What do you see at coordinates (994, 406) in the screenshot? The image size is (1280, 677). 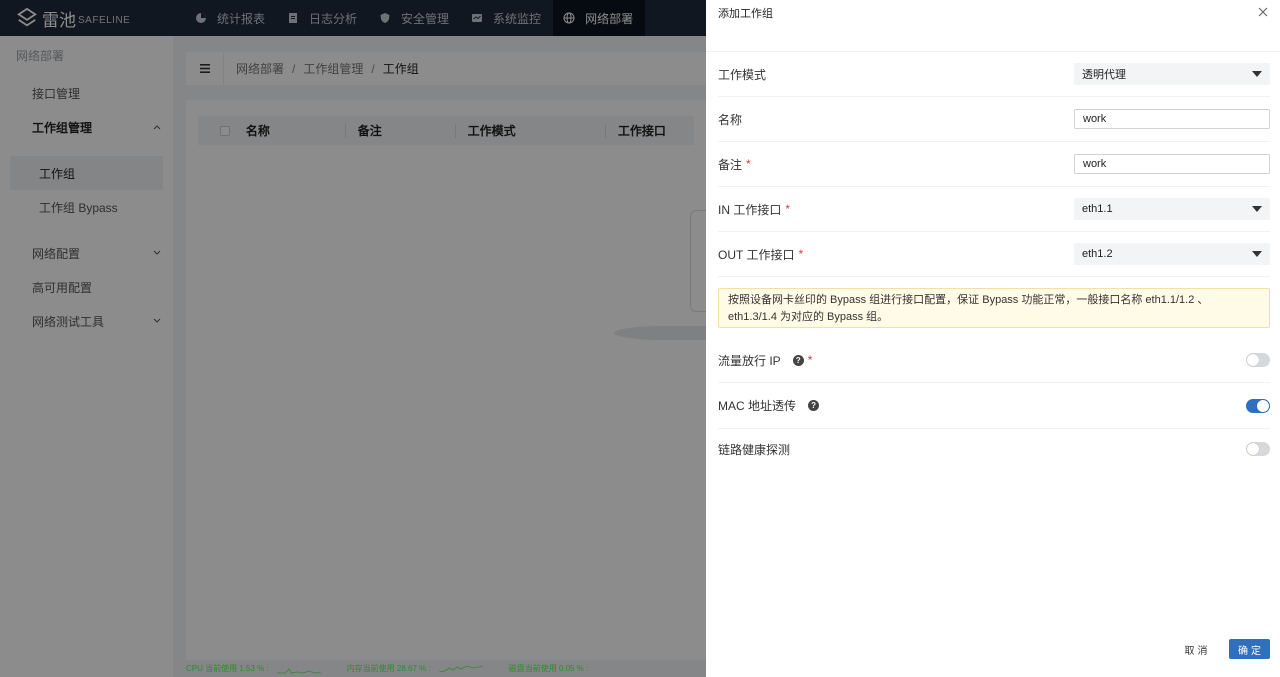 I see `form-row-mac: MAC 地址透传?` at bounding box center [994, 406].